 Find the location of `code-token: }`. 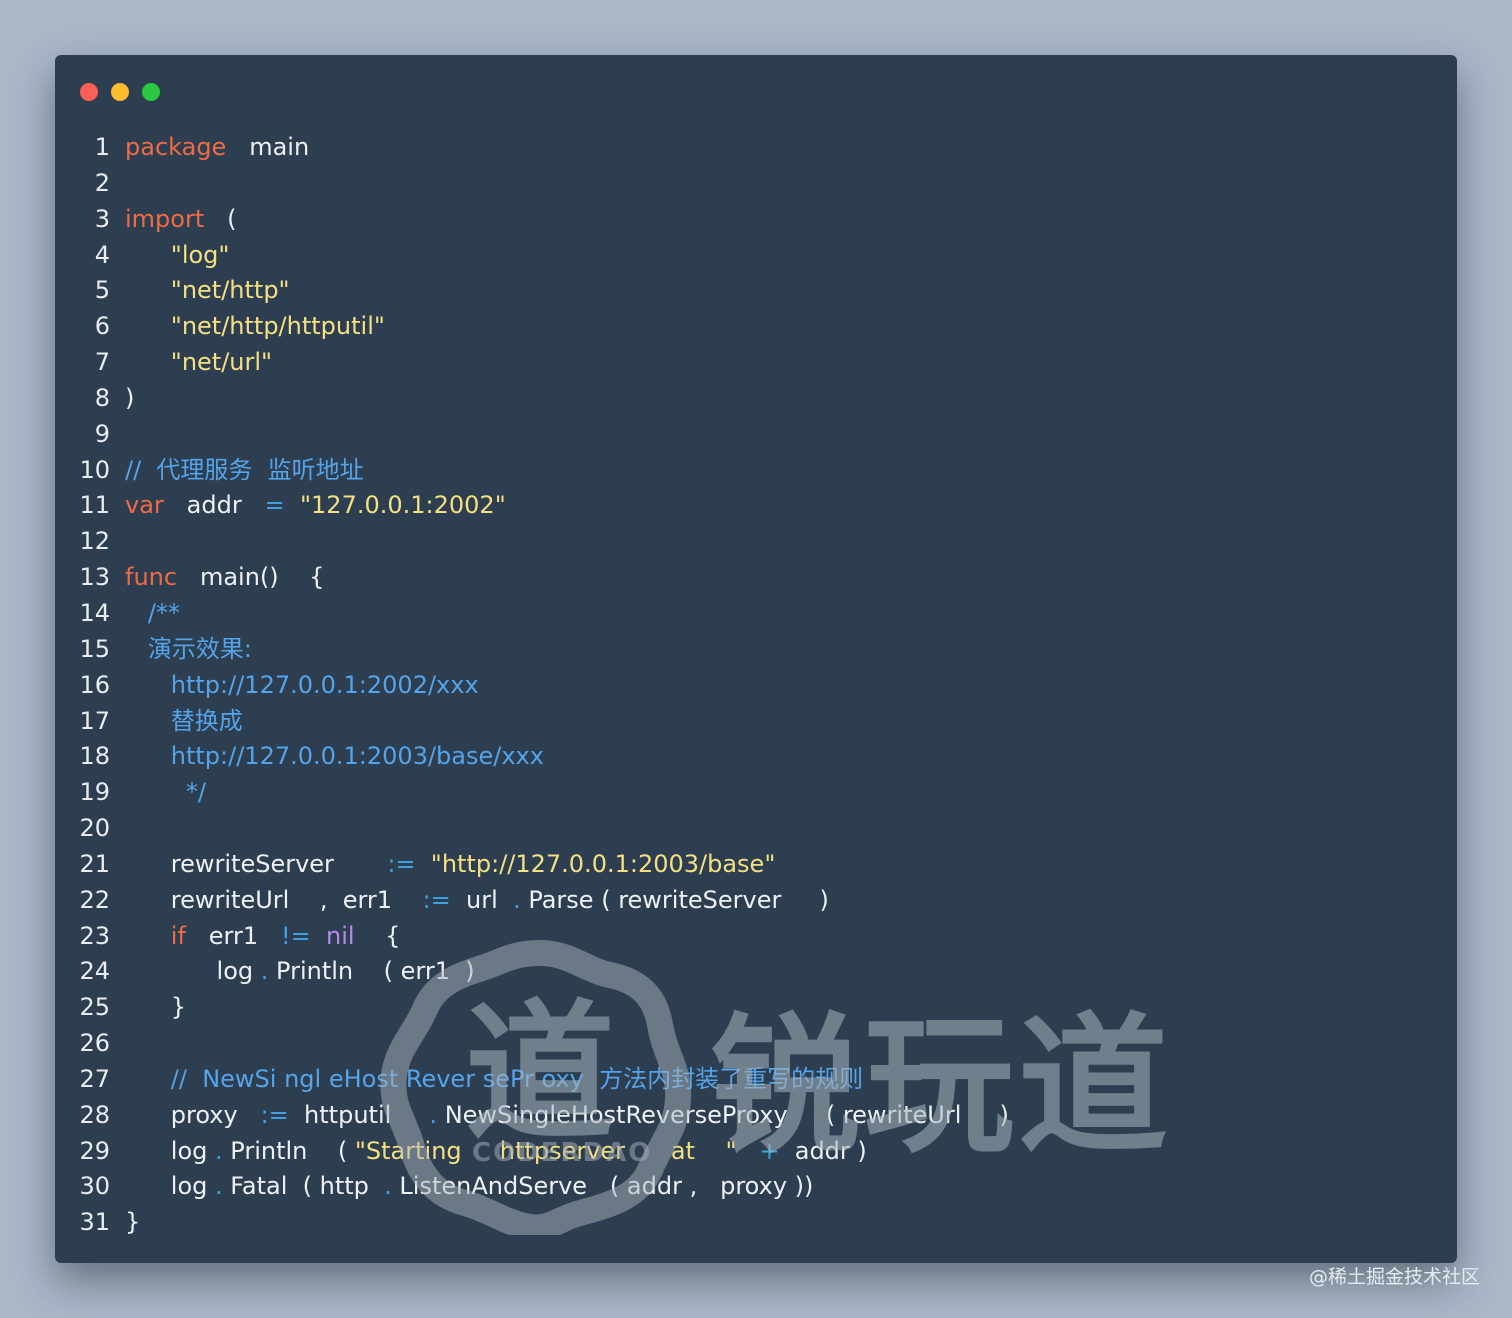

code-token: } is located at coordinates (133, 1222).